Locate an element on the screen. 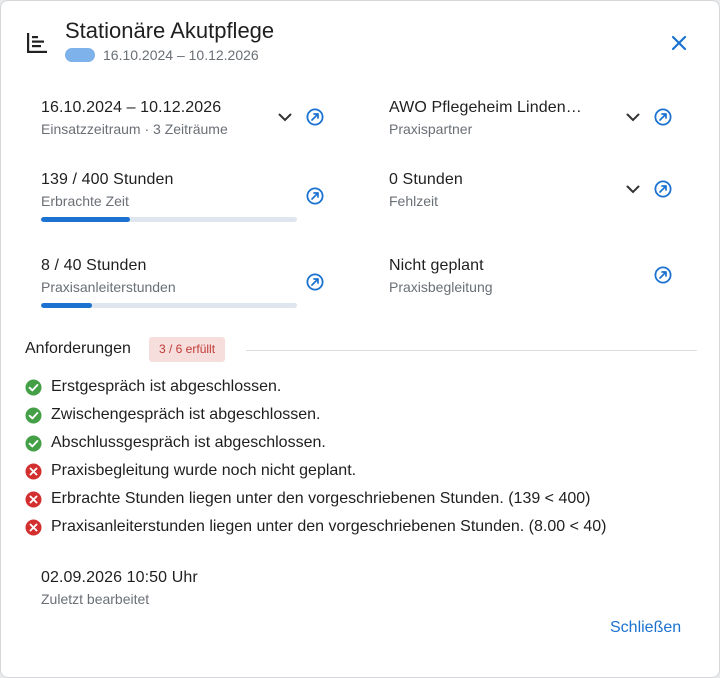  einsatzzeitraum-value: 16.10.2024 – 10.12.2026 is located at coordinates (131, 107).